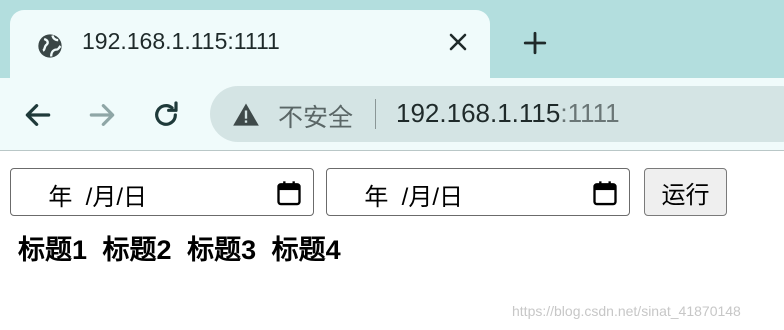 Image resolution: width=784 pixels, height=330 pixels. What do you see at coordinates (306, 250) in the screenshot?
I see `heading-4: 标题4` at bounding box center [306, 250].